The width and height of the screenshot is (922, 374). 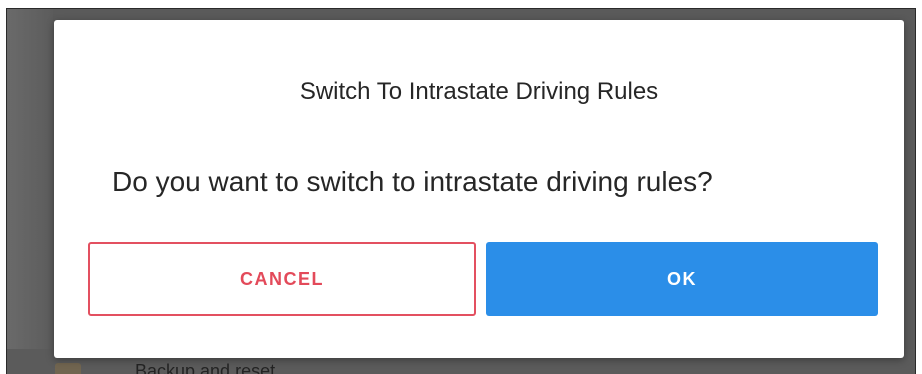 I want to click on ok-button: OK, so click(x=682, y=279).